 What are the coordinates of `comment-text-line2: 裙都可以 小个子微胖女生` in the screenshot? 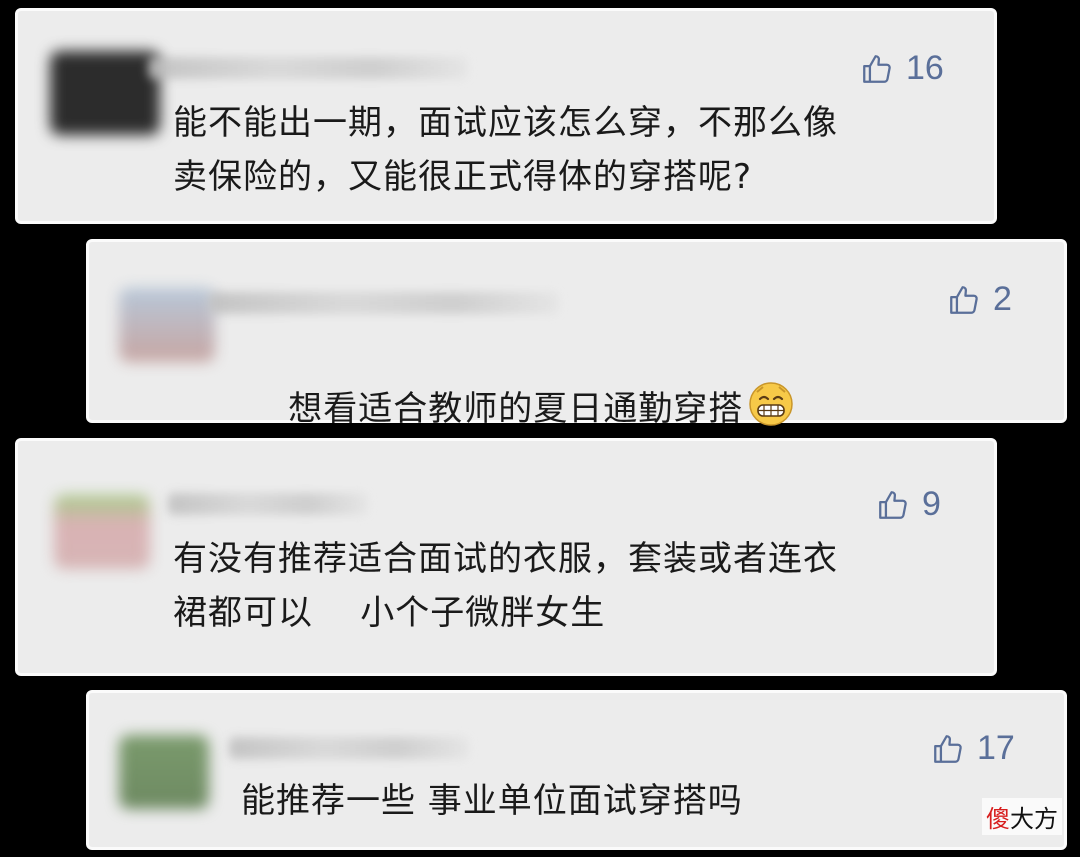 It's located at (389, 613).